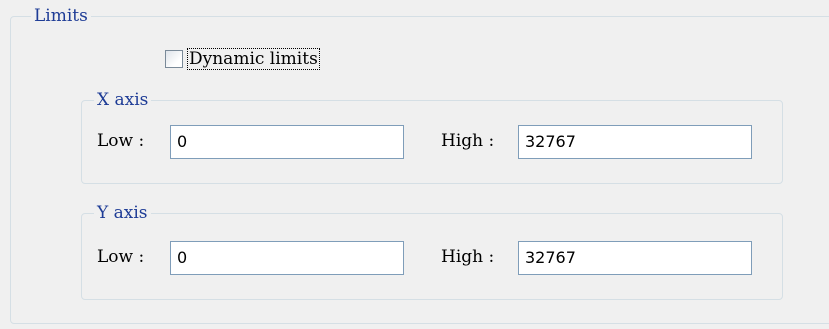 This screenshot has height=329, width=829. Describe the element at coordinates (253, 59) in the screenshot. I see `dynamic-limits-label: Dynamic limits` at that location.